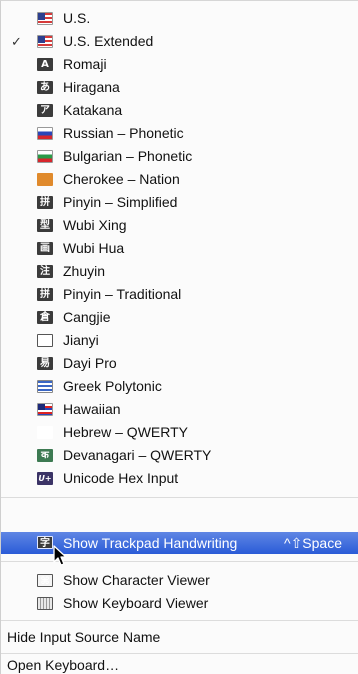 The width and height of the screenshot is (358, 674). What do you see at coordinates (45, 363) in the screenshot?
I see `dayi-icon: 易` at bounding box center [45, 363].